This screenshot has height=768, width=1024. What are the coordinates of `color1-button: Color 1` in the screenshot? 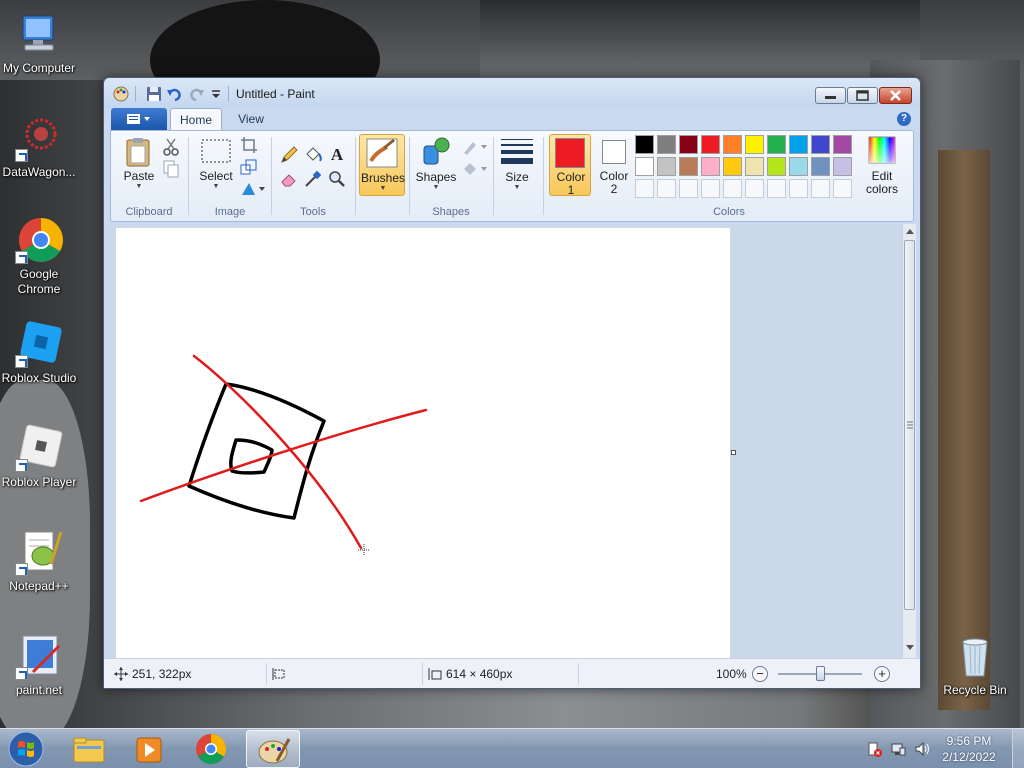 It's located at (570, 165).